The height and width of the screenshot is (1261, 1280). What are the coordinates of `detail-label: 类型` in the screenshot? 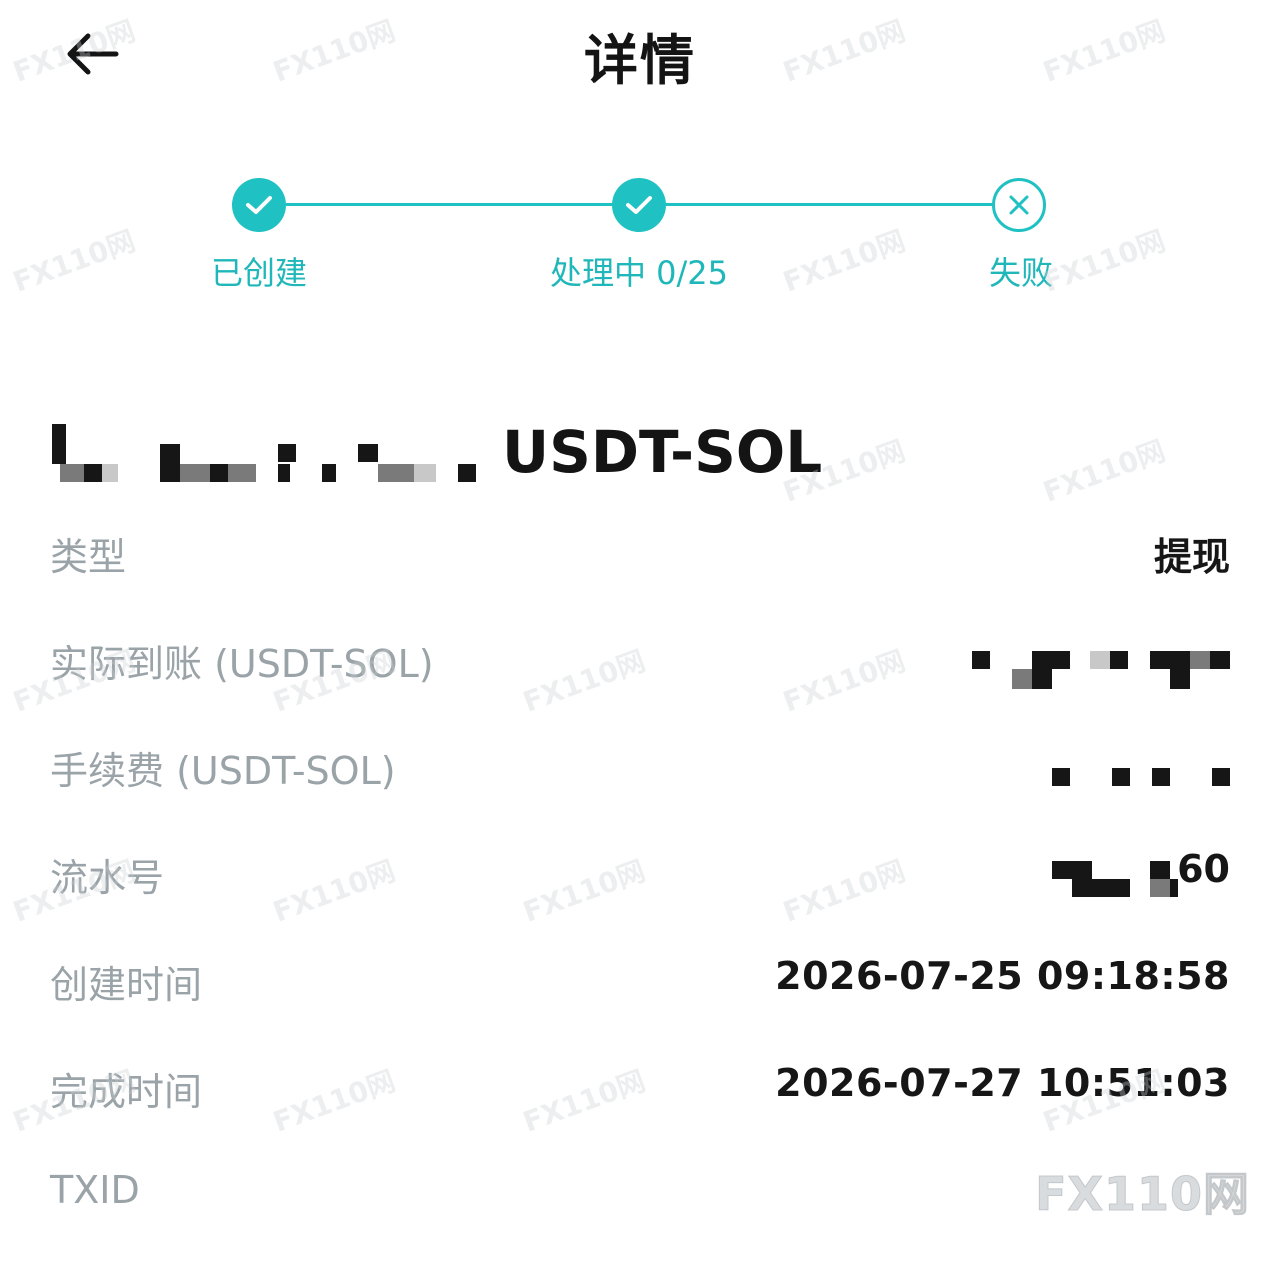 It's located at (88, 557).